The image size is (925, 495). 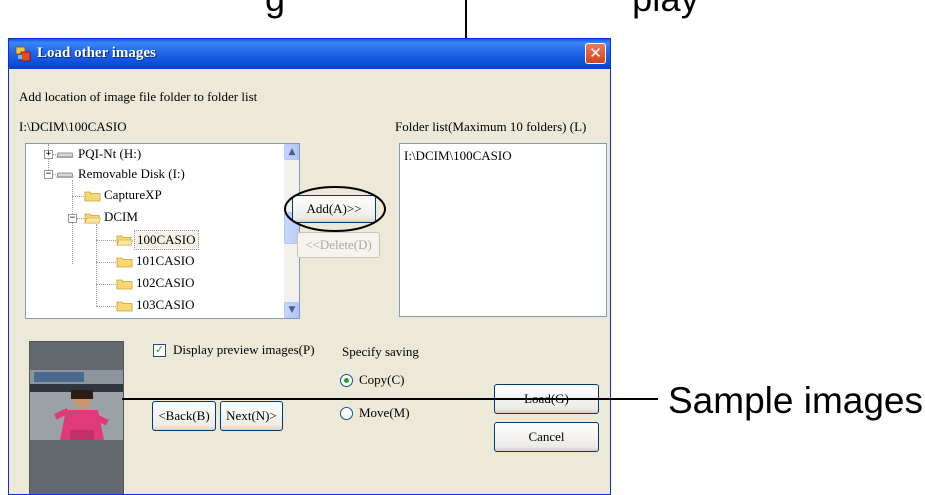 What do you see at coordinates (165, 305) in the screenshot?
I see `tree-item-103casio: 103CASIO` at bounding box center [165, 305].